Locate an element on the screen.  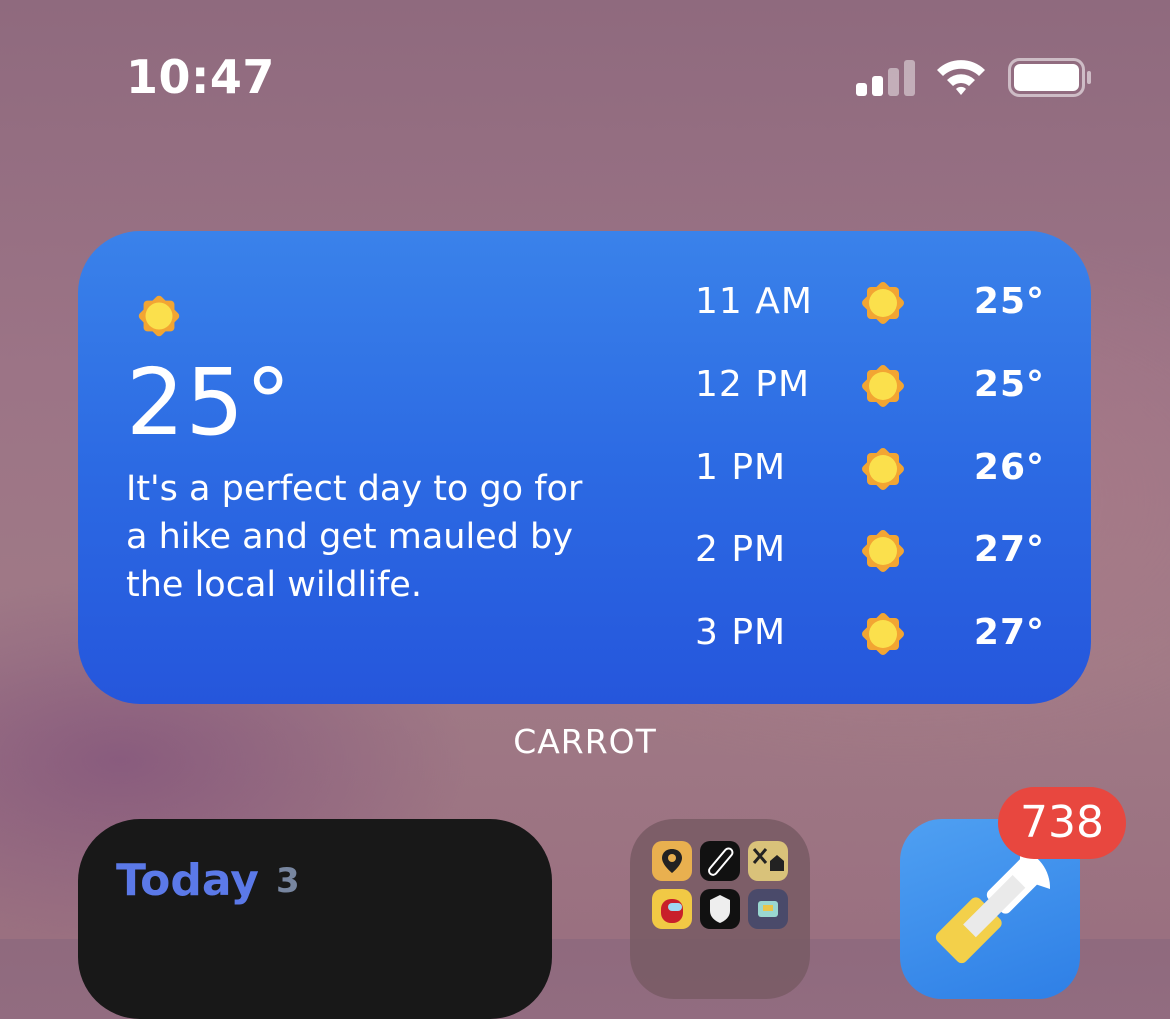
reminders-count: 3 is located at coordinates (288, 881).